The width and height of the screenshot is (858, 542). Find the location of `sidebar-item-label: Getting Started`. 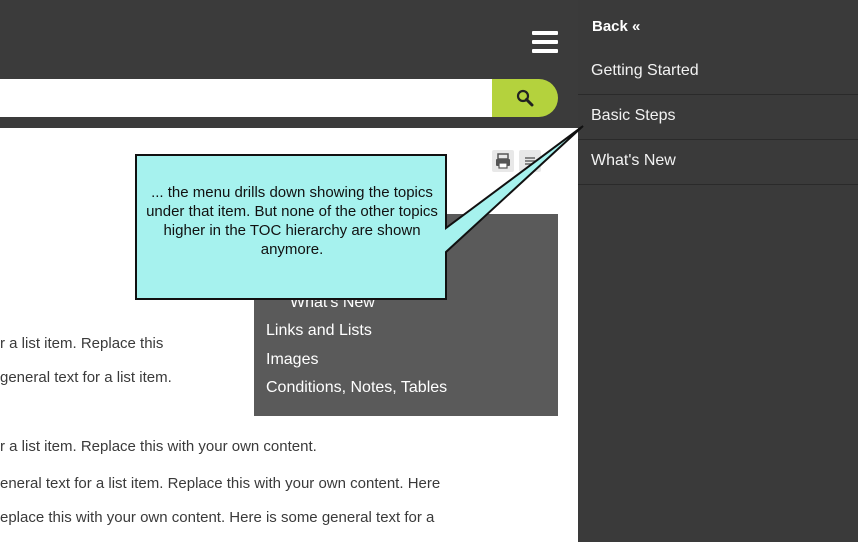

sidebar-item-label: Getting Started is located at coordinates (645, 70).